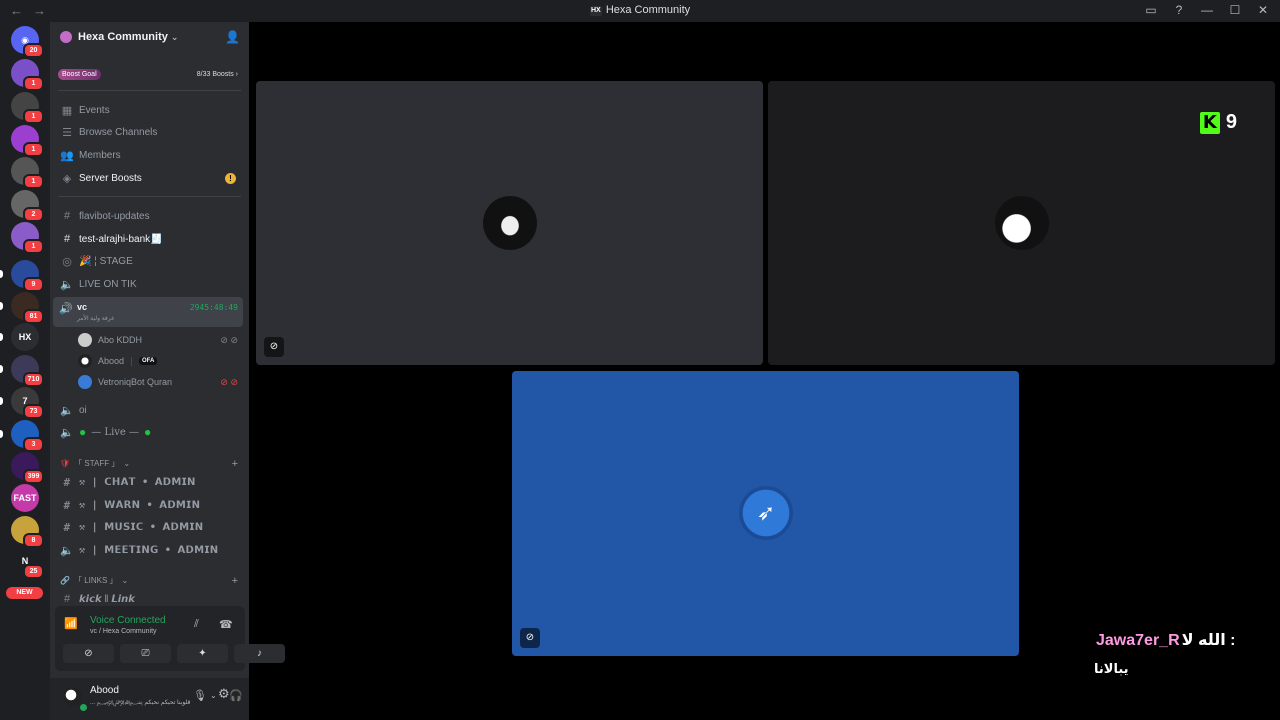 The width and height of the screenshot is (1280, 720). I want to click on noise-suppression-icon: ⫽, so click(196, 624).